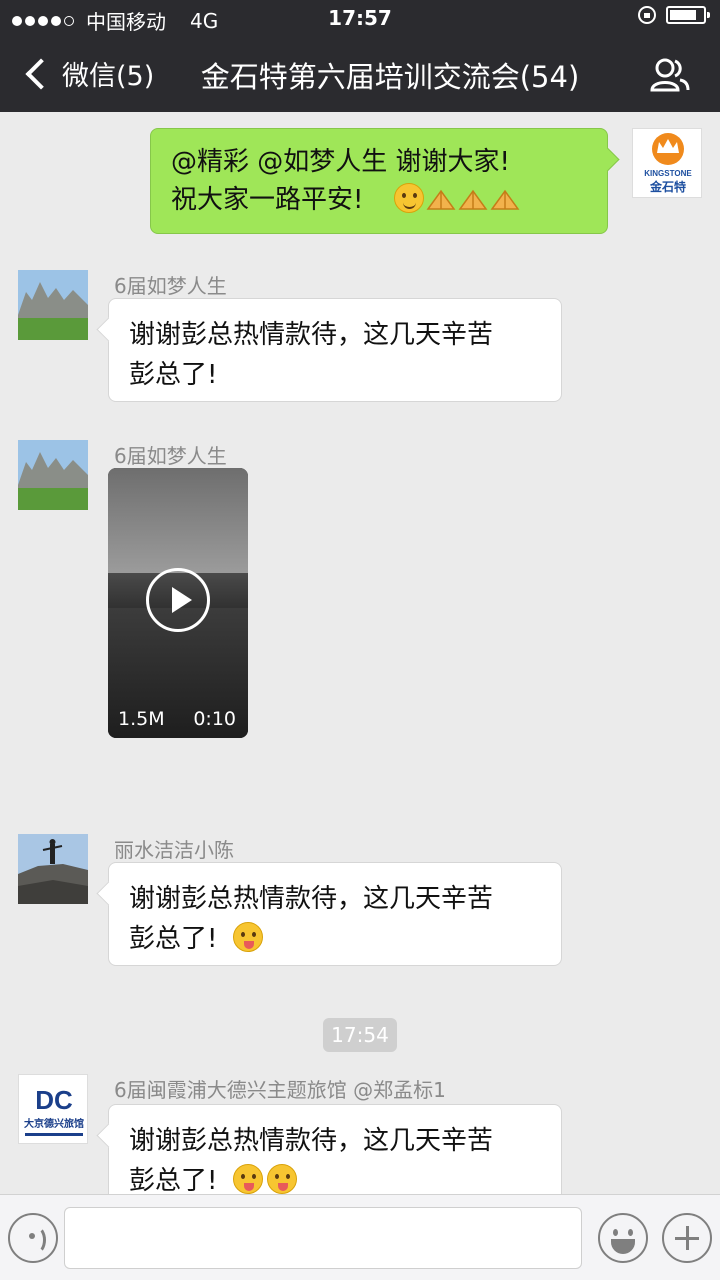 This screenshot has height=1280, width=720. Describe the element at coordinates (54, 1100) in the screenshot. I see `svg-text: DC` at that location.